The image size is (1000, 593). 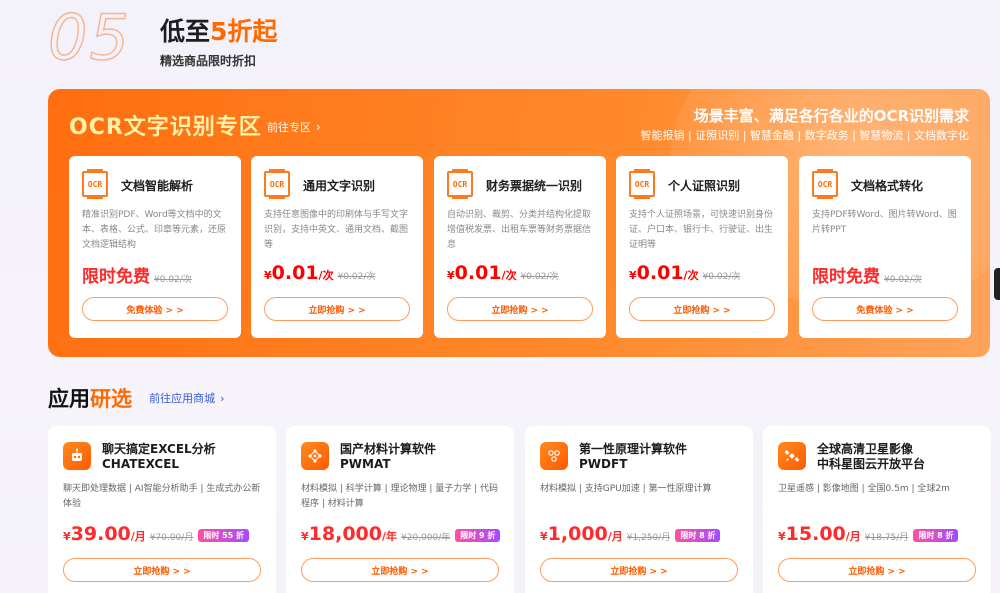 What do you see at coordinates (884, 222) in the screenshot?
I see `product-description: 支持PDF转Word、图片转Word、图片转PPT` at bounding box center [884, 222].